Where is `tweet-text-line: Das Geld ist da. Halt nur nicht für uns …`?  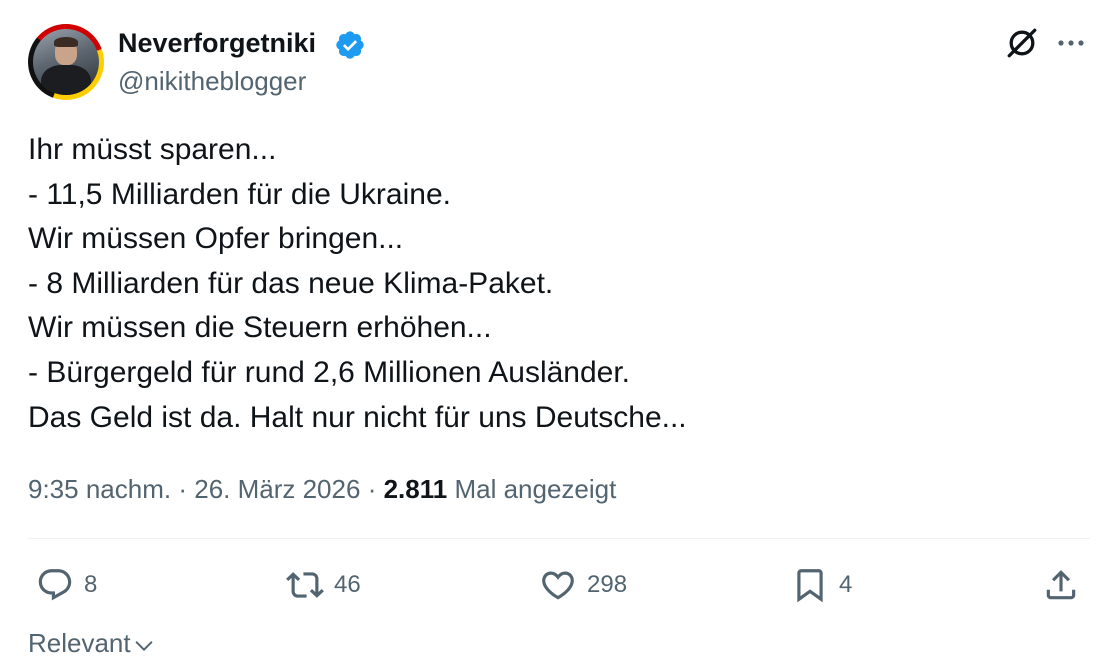 tweet-text-line: Das Geld ist da. Halt nur nicht für uns … is located at coordinates (357, 417).